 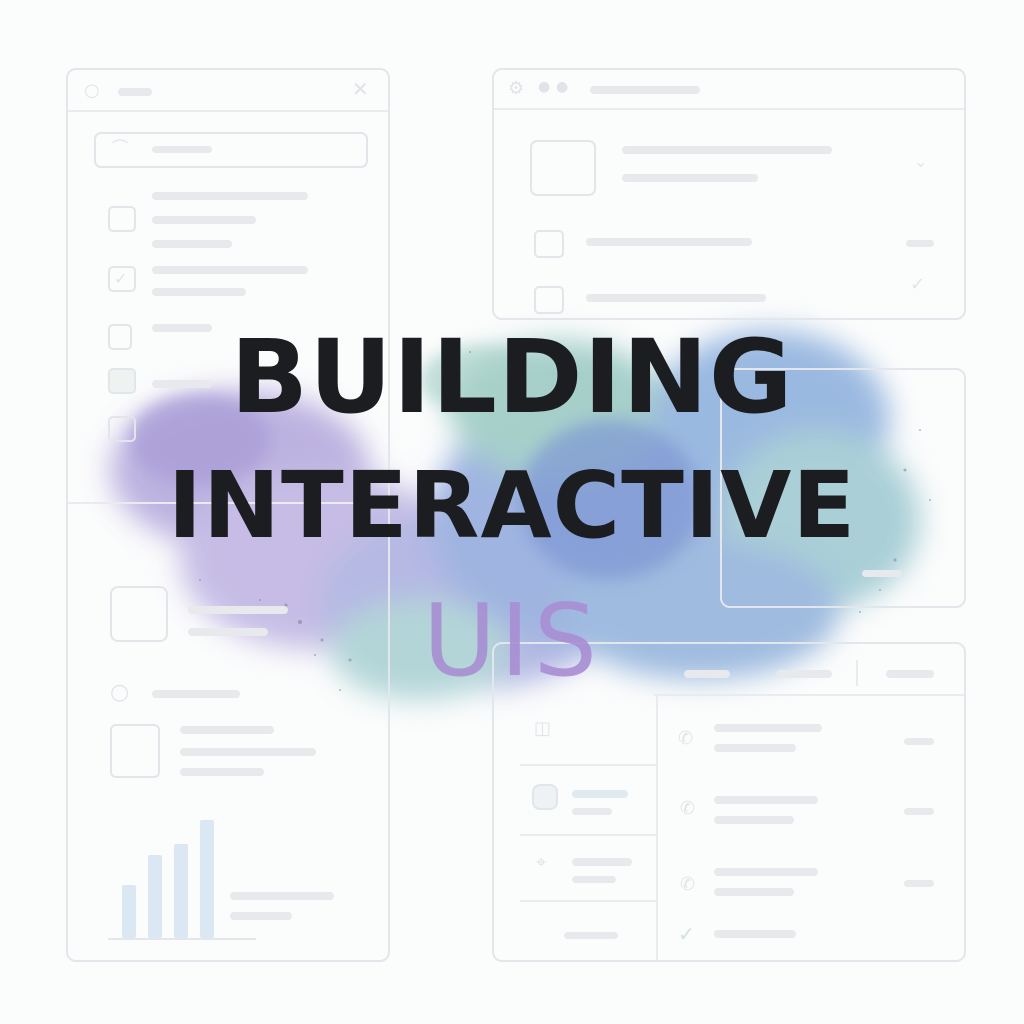 I want to click on search-placeholder, so click(x=182, y=149).